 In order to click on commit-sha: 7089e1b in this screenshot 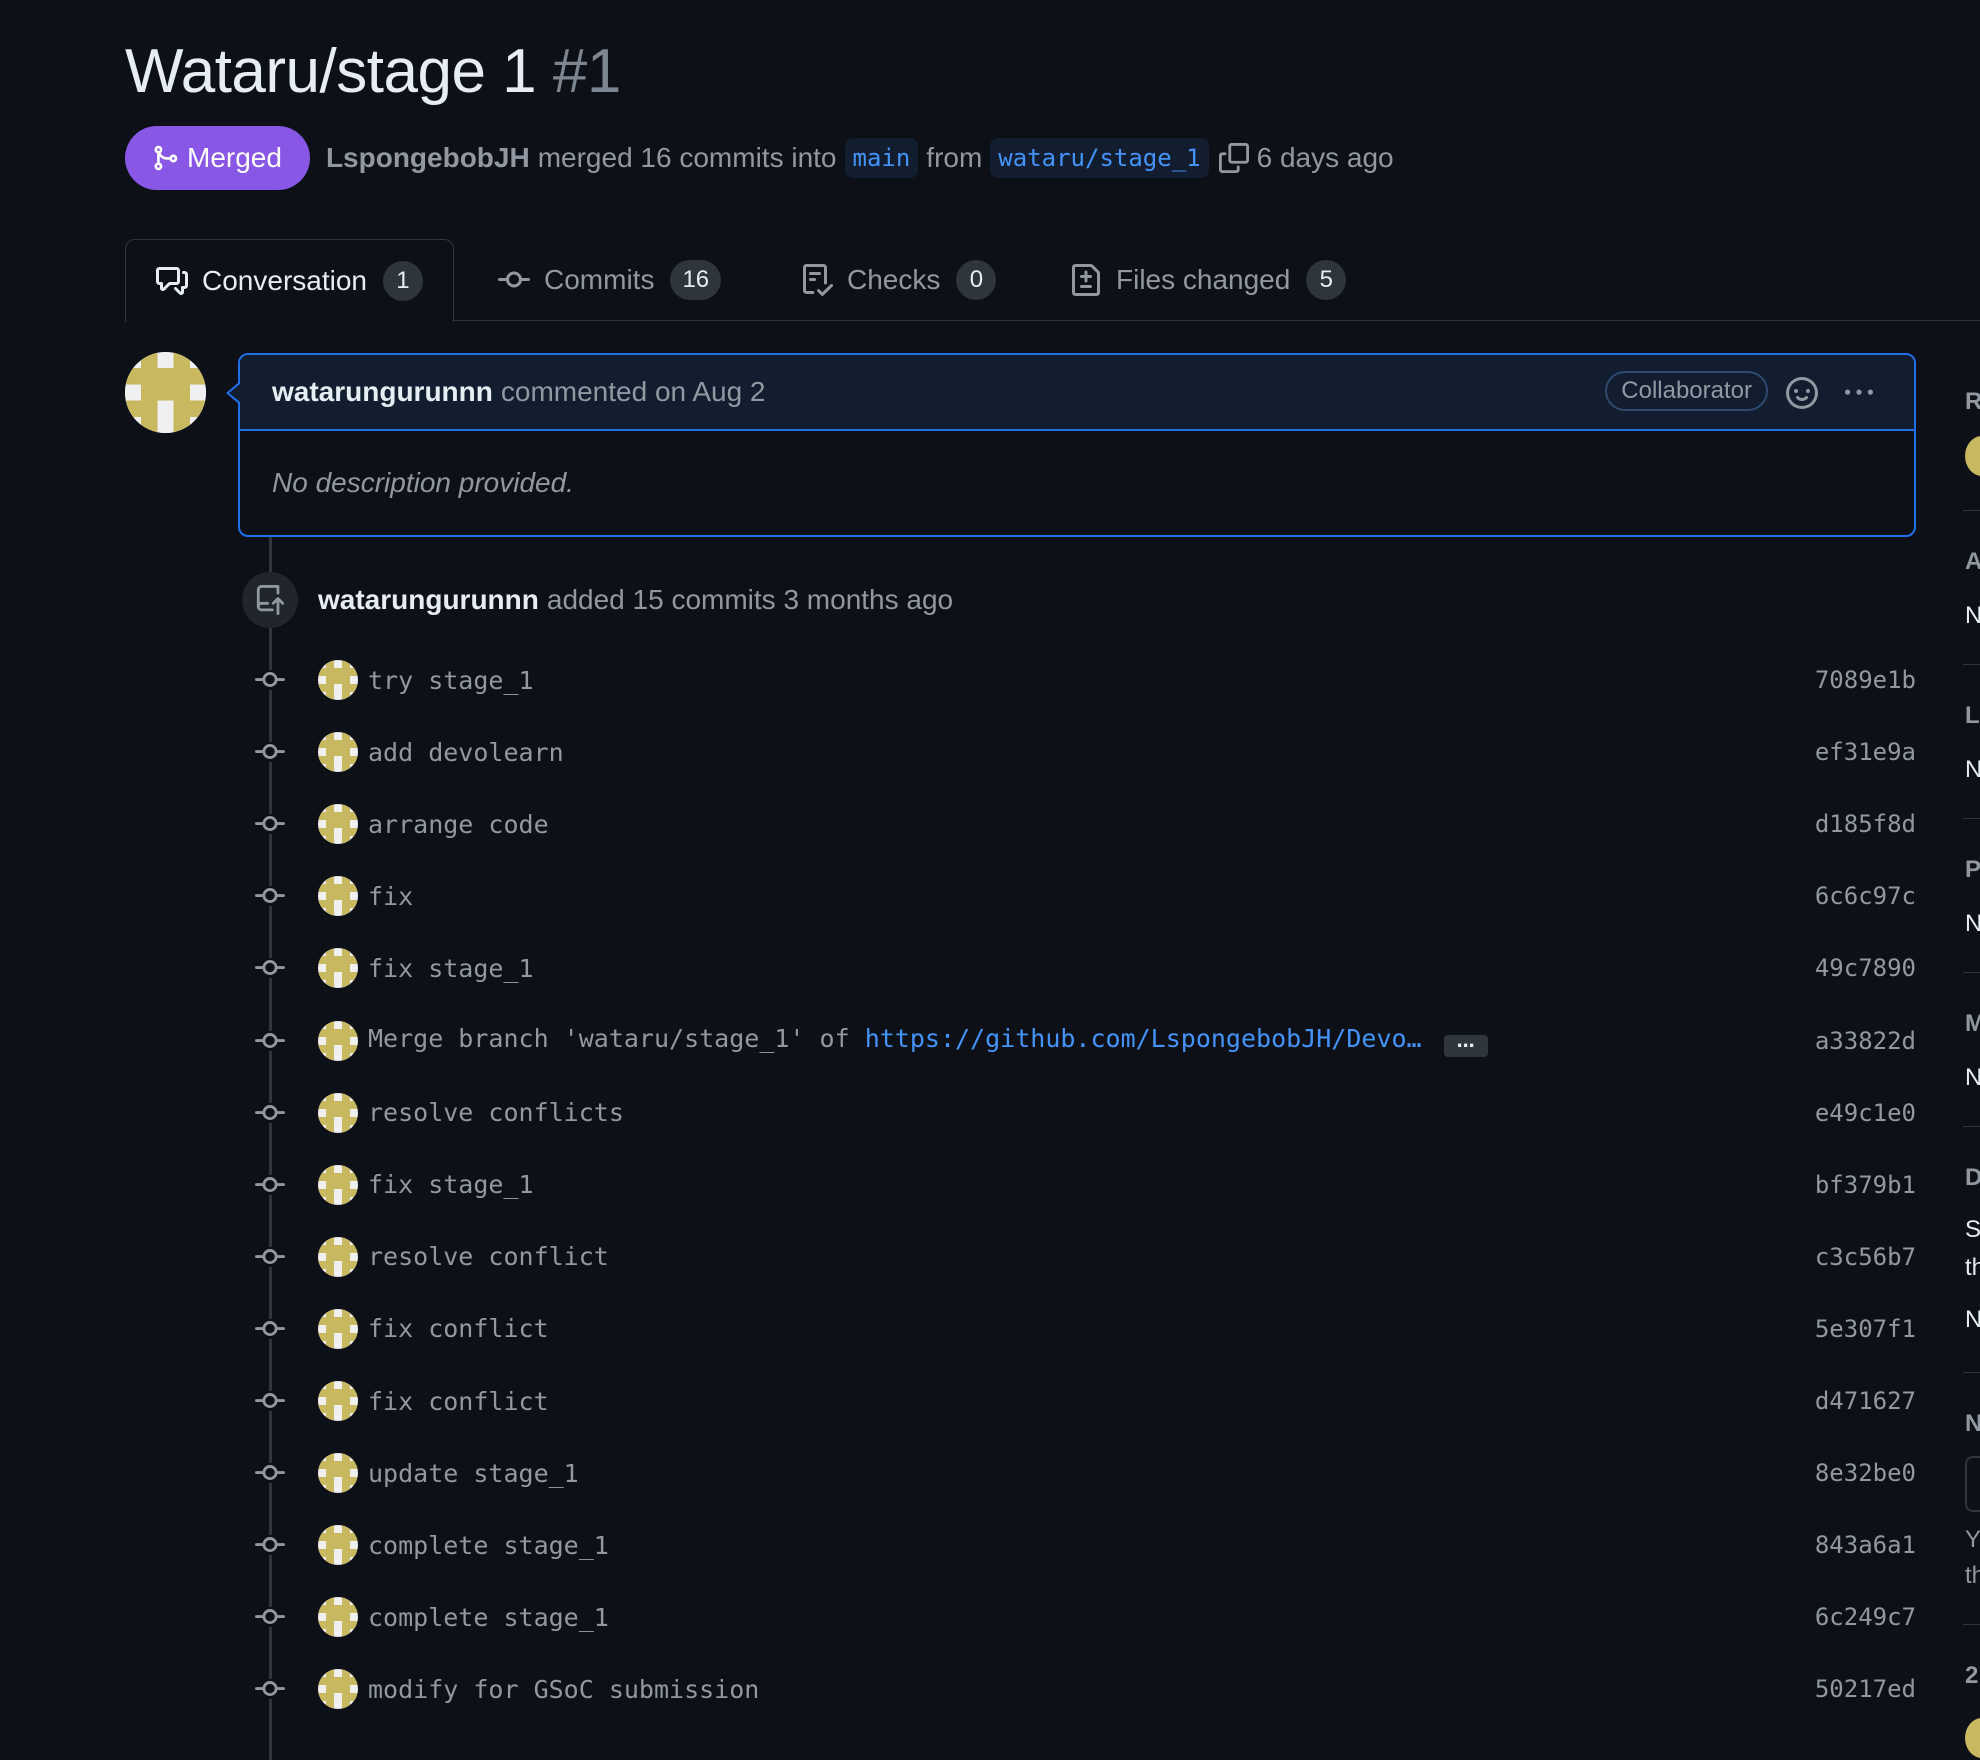, I will do `click(1865, 680)`.